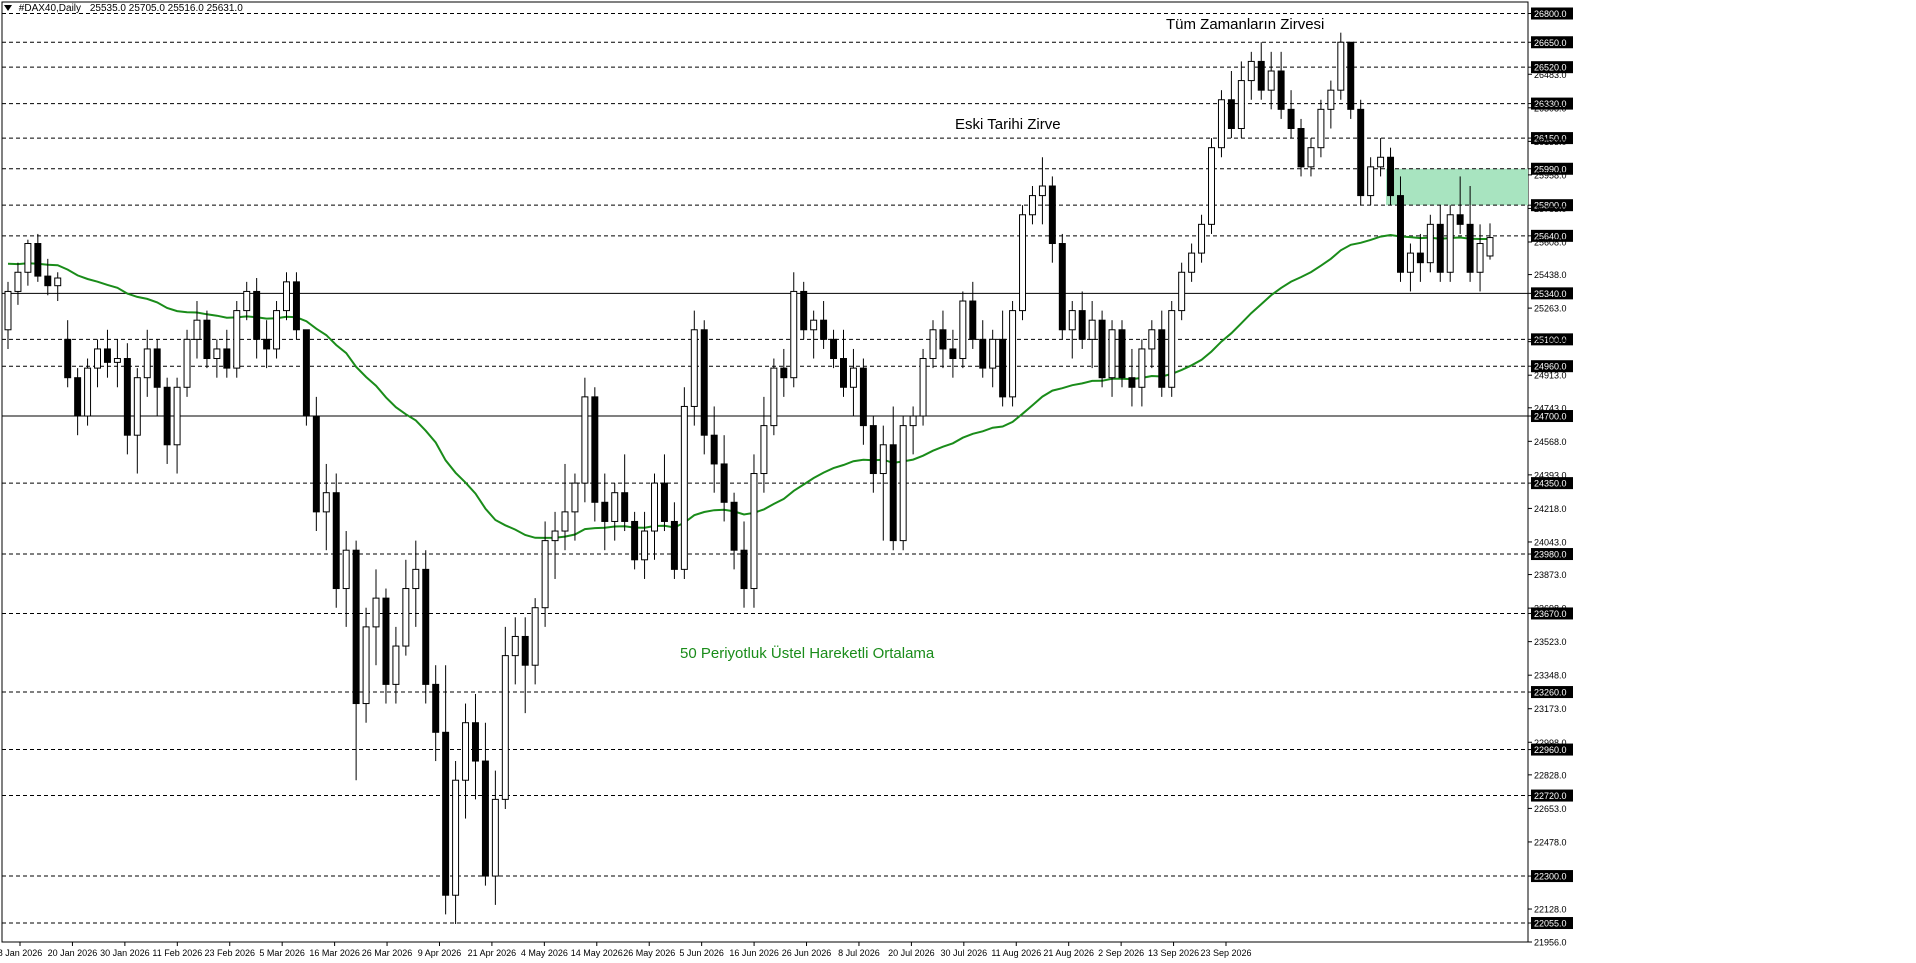 This screenshot has width=1916, height=963. I want to click on price-tick-label: 22128.0, so click(1550, 910).